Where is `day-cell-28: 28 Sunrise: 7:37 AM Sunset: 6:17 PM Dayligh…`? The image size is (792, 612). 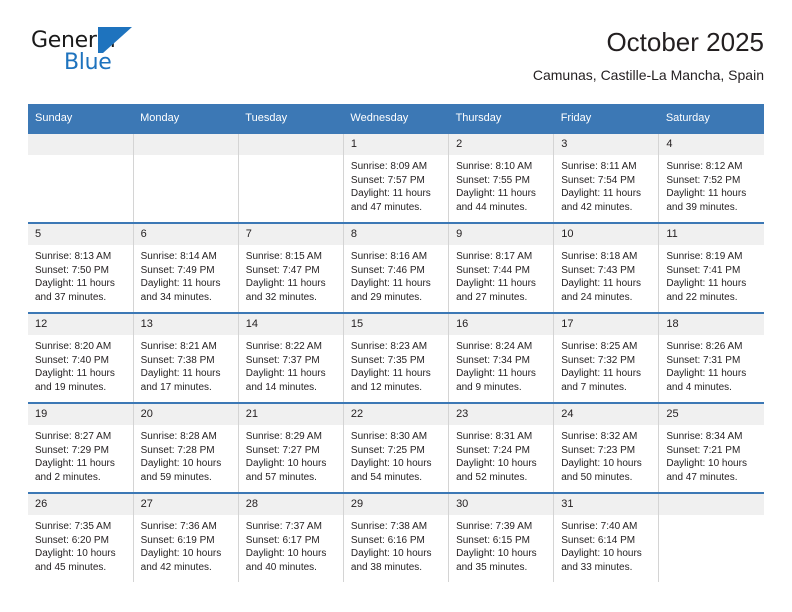
day-cell-28: 28 Sunrise: 7:37 AM Sunset: 6:17 PM Dayligh… is located at coordinates (290, 537).